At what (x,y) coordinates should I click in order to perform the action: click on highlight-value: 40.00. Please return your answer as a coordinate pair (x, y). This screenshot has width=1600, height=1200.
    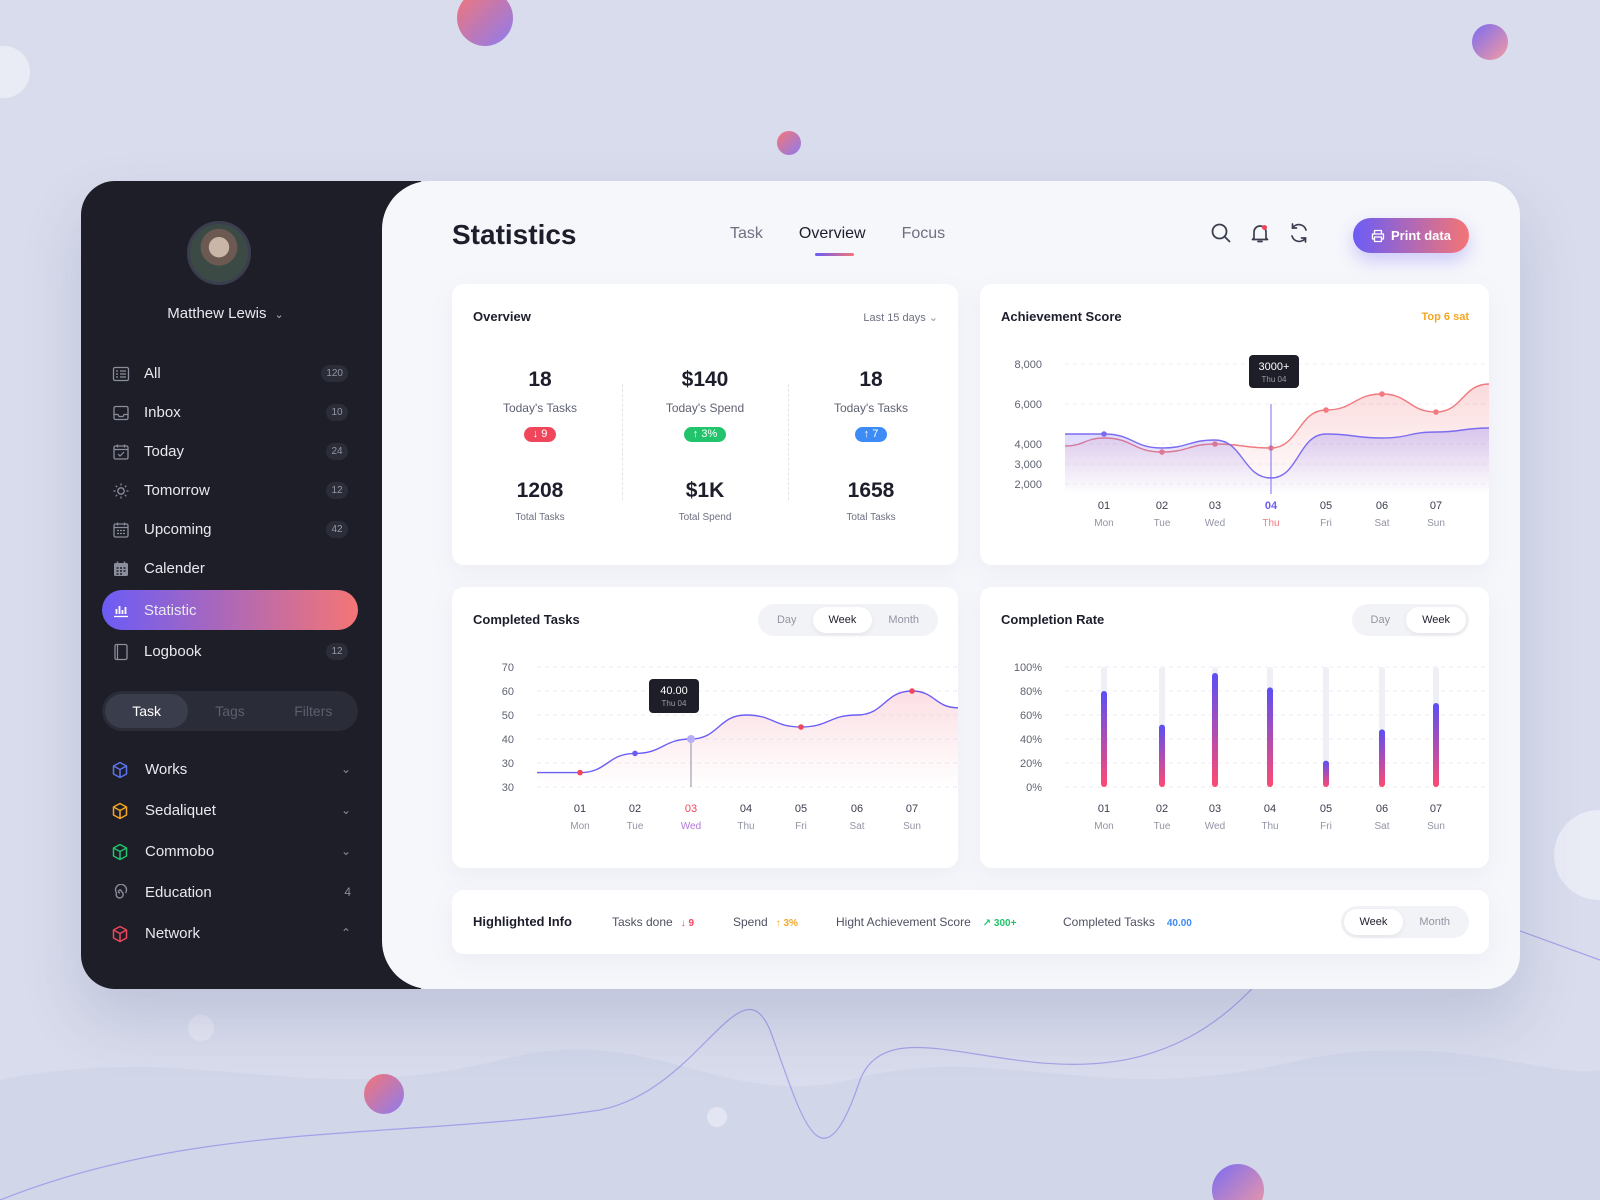
    Looking at the image, I should click on (1179, 923).